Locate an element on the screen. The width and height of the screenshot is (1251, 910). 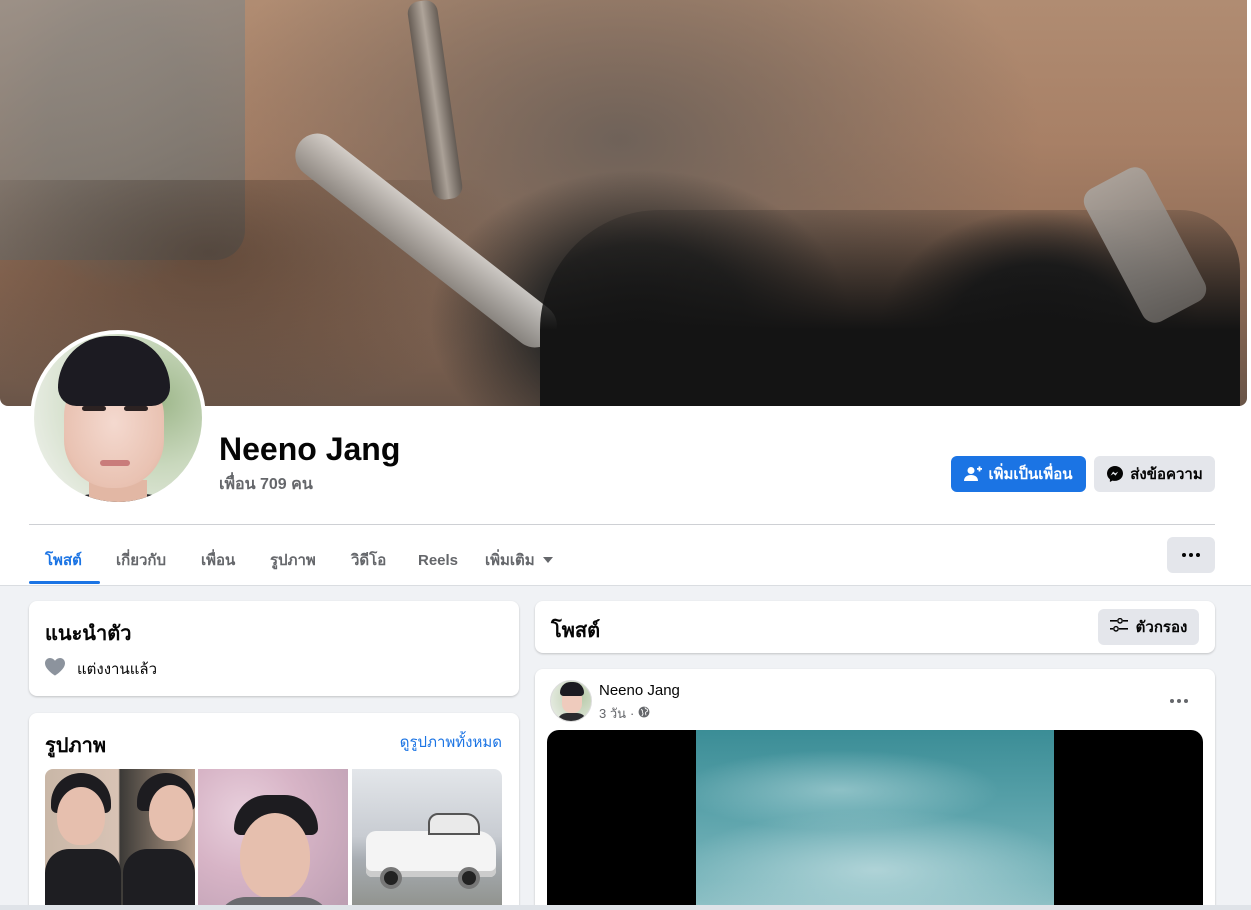
message-button: ส่งข้อความ is located at coordinates (1154, 474).